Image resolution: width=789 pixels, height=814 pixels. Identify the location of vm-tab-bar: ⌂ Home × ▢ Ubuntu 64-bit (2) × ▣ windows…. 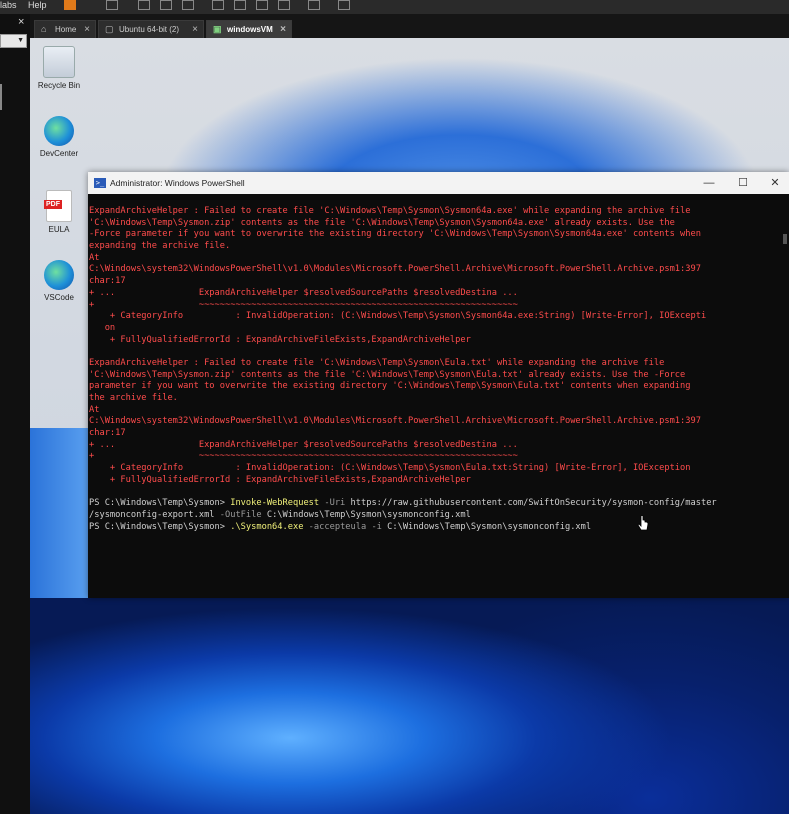
(409, 26).